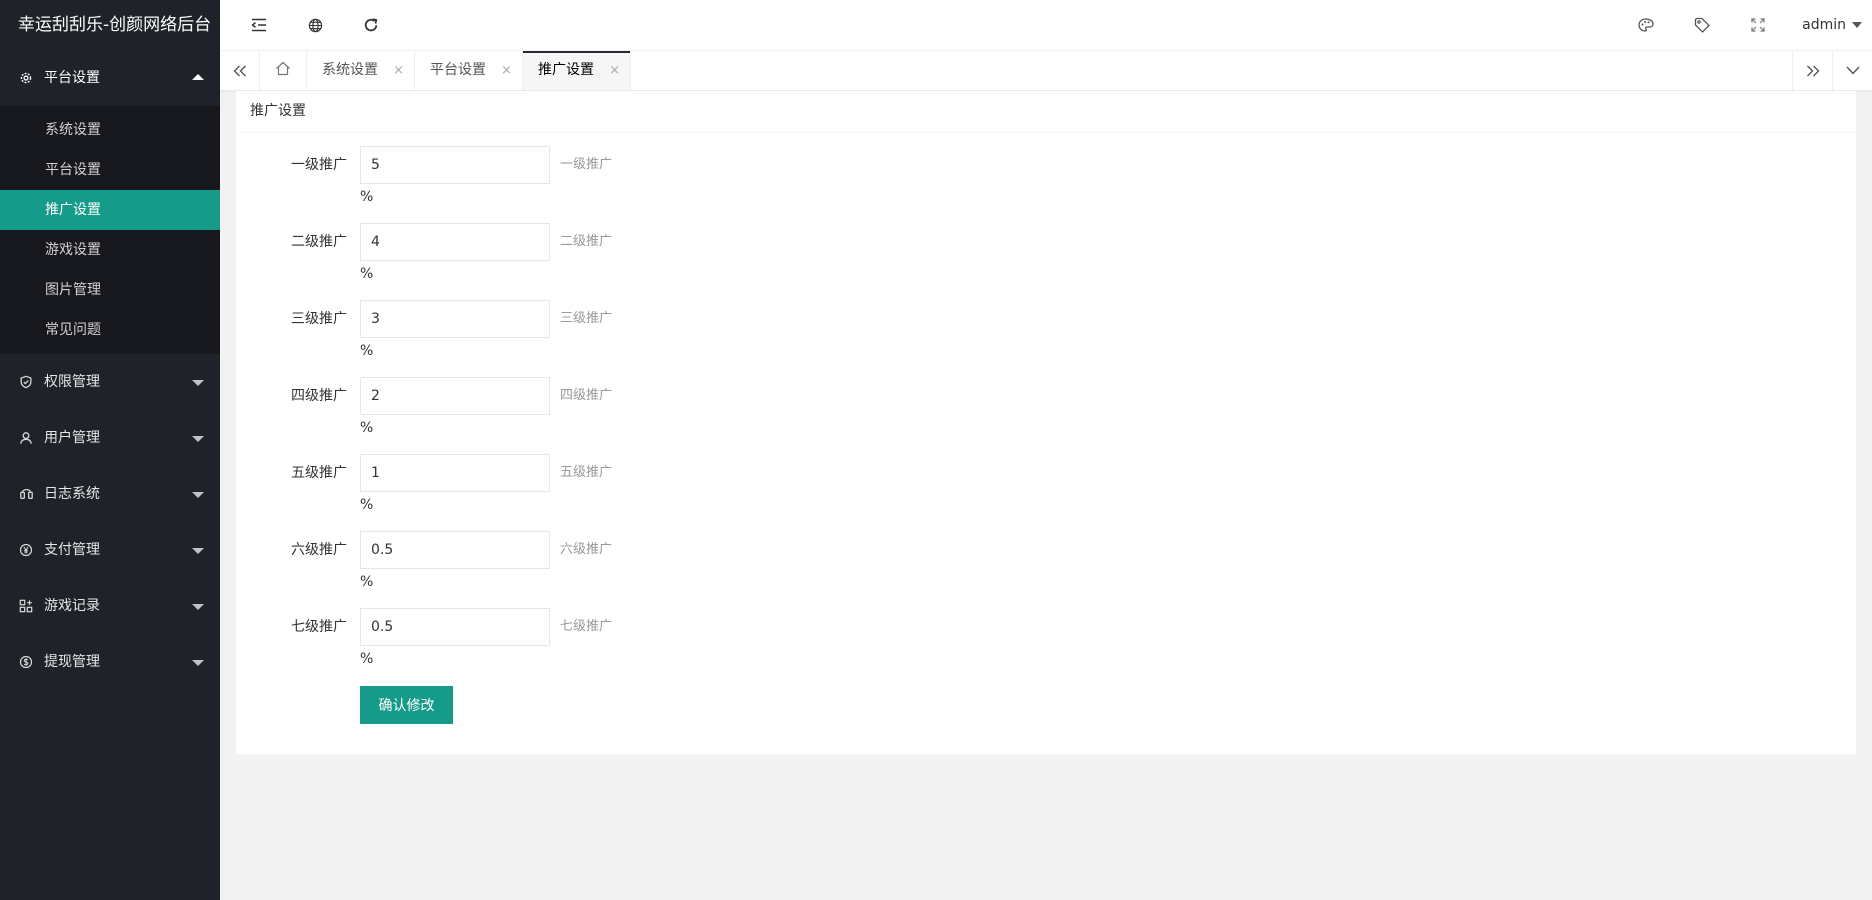  Describe the element at coordinates (319, 319) in the screenshot. I see `field-label: 三级推广` at that location.